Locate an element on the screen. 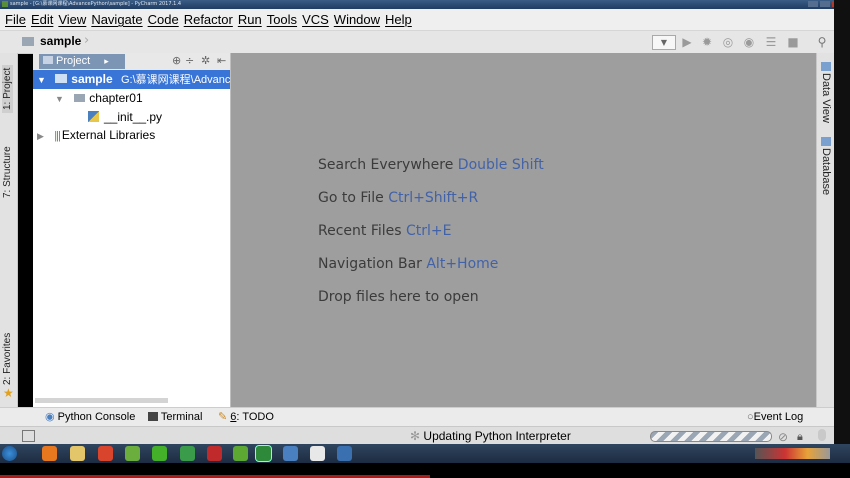  project-view-tab: Project ▸ is located at coordinates (82, 61).